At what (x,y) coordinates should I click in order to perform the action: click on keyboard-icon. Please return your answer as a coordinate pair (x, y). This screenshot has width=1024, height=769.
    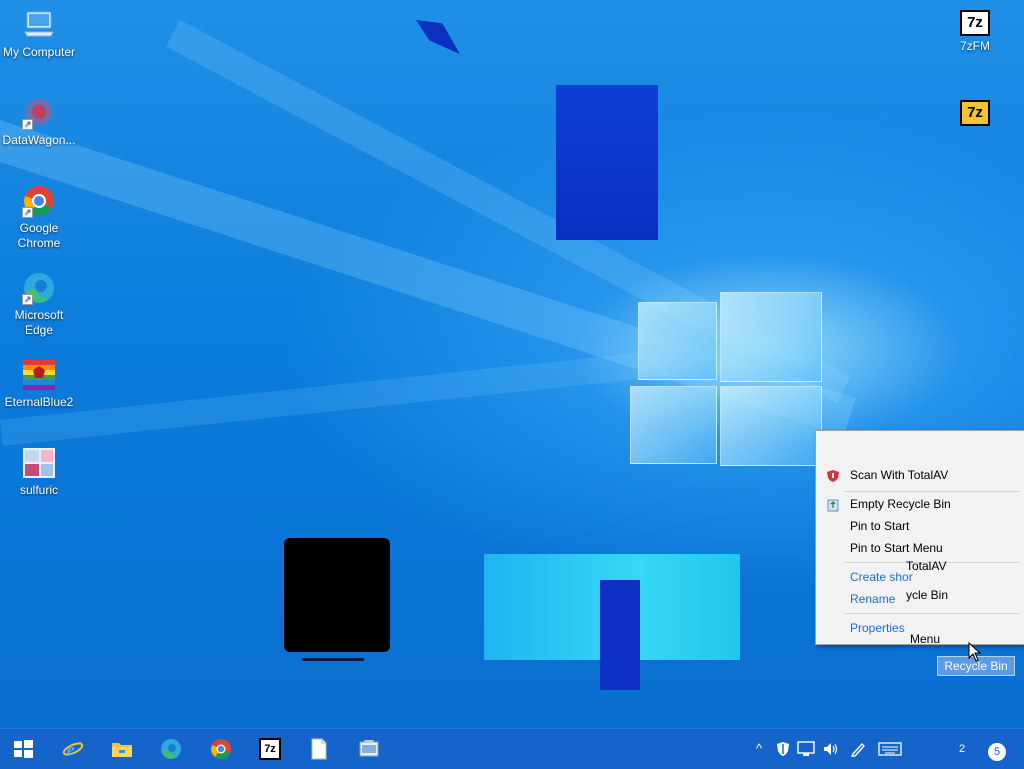
    Looking at the image, I should click on (890, 749).